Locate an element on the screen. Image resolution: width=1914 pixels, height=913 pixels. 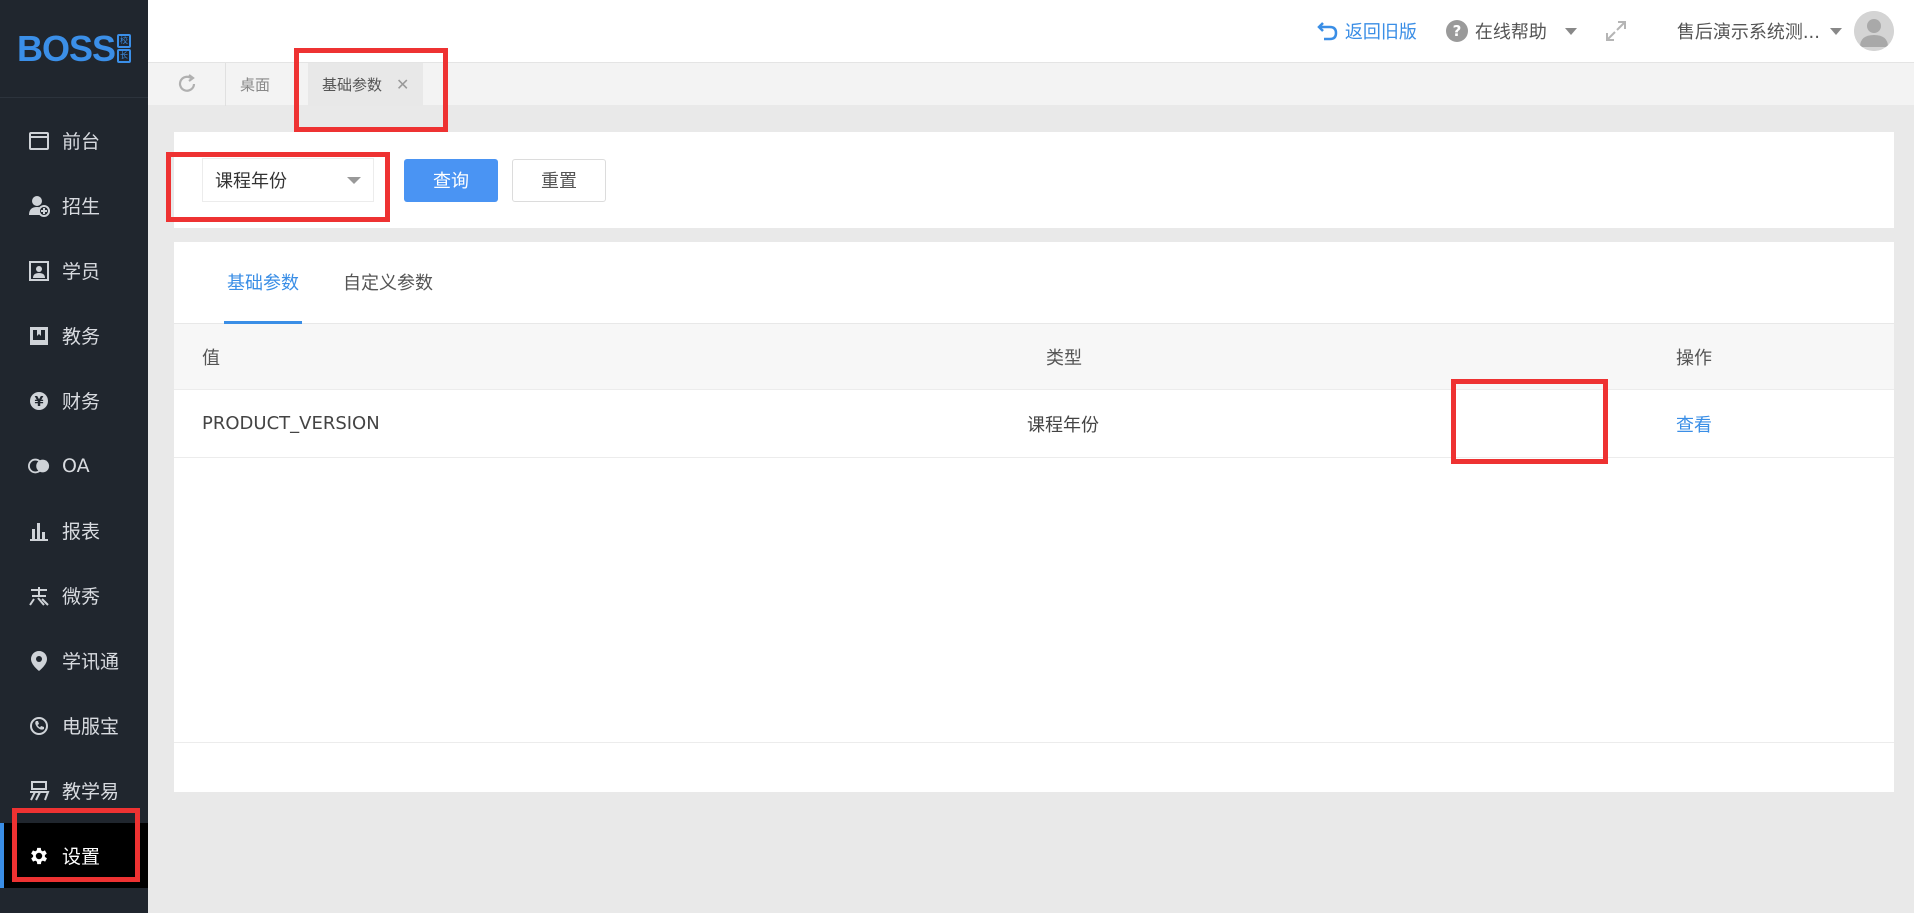
sidebar-item-label: 学员 is located at coordinates (81, 272).